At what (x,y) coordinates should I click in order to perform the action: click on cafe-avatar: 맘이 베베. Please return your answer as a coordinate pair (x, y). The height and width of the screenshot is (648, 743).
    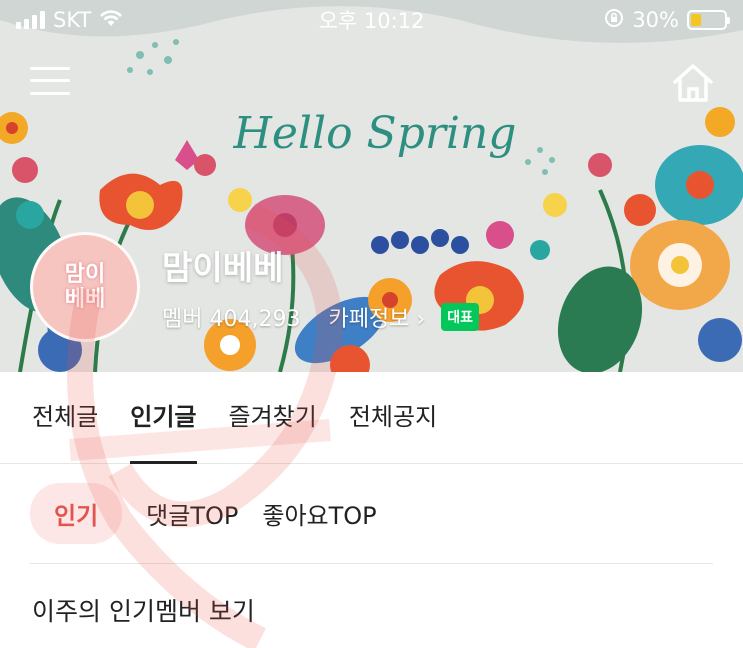
    Looking at the image, I should click on (85, 287).